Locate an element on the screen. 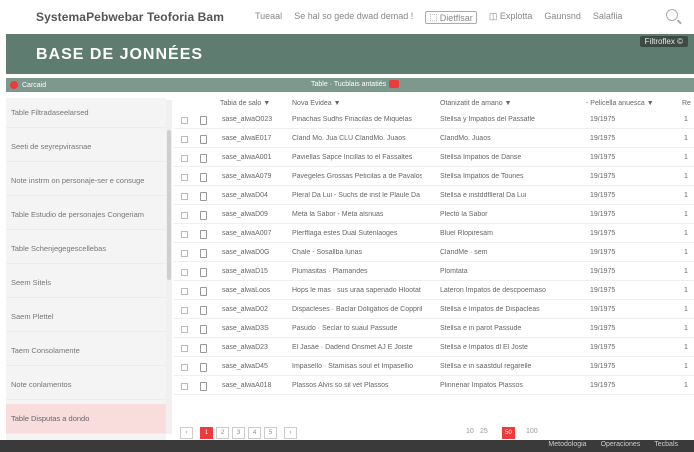  sidebar-item: Seeti de seyrepvirasnae is located at coordinates (86, 147).